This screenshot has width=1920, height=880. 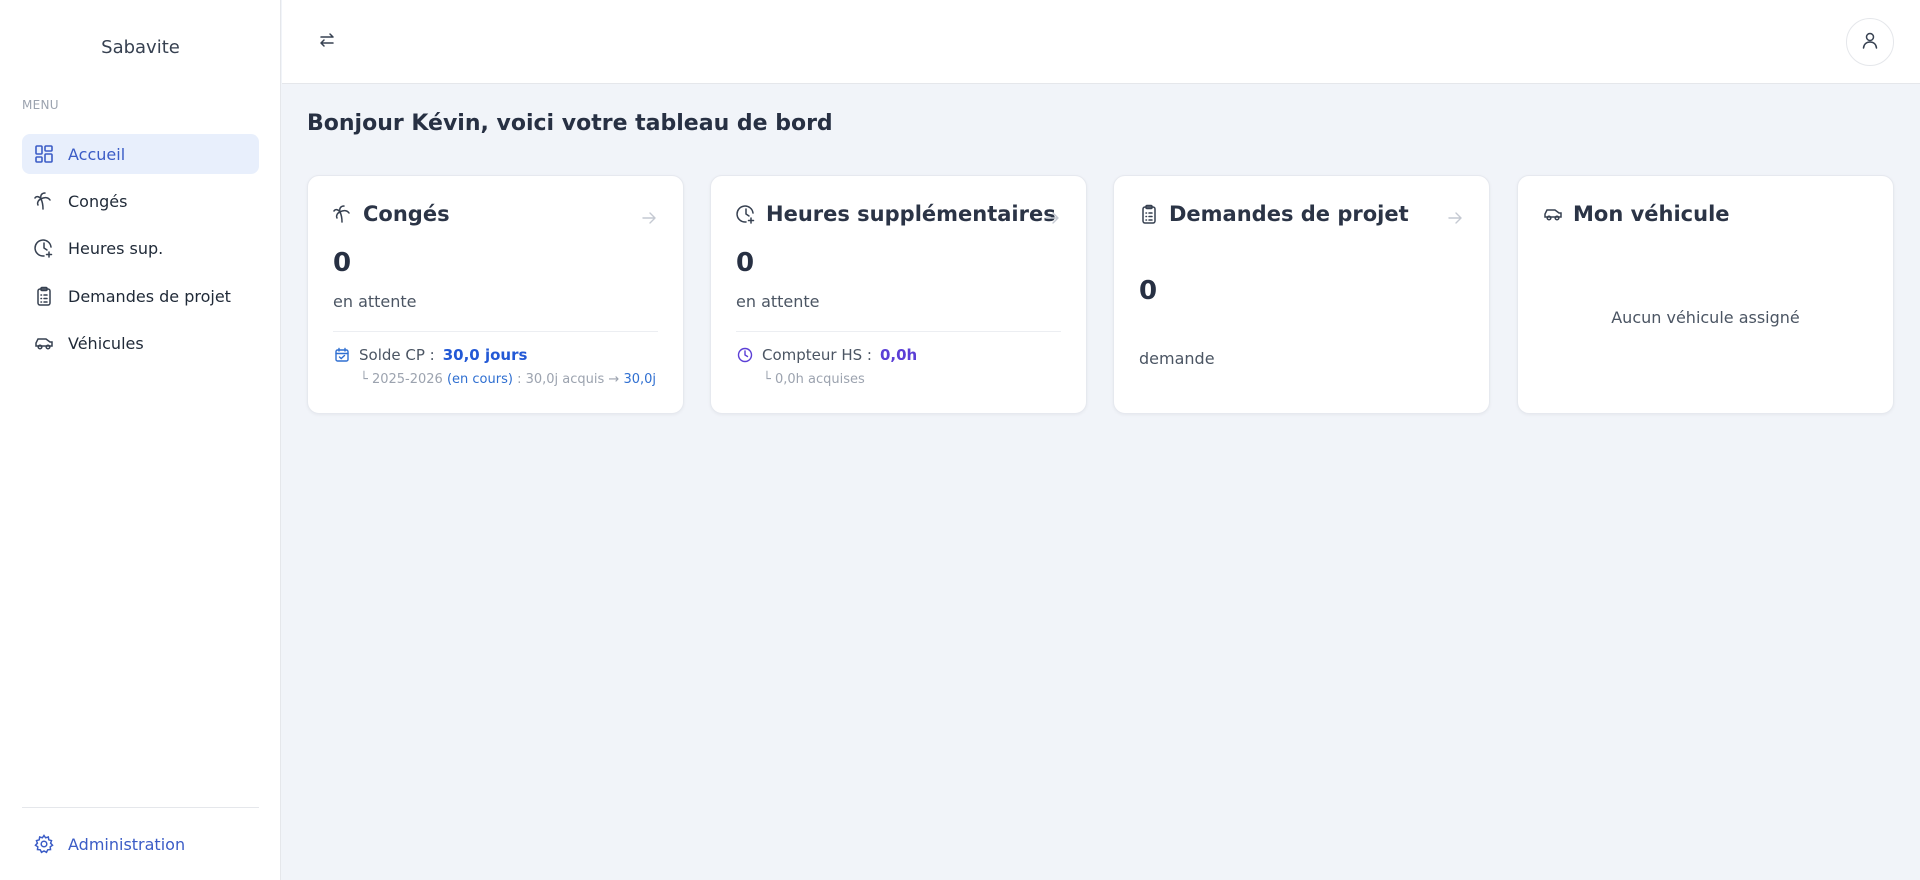 I want to click on arrows-swap-icon, so click(x=327, y=42).